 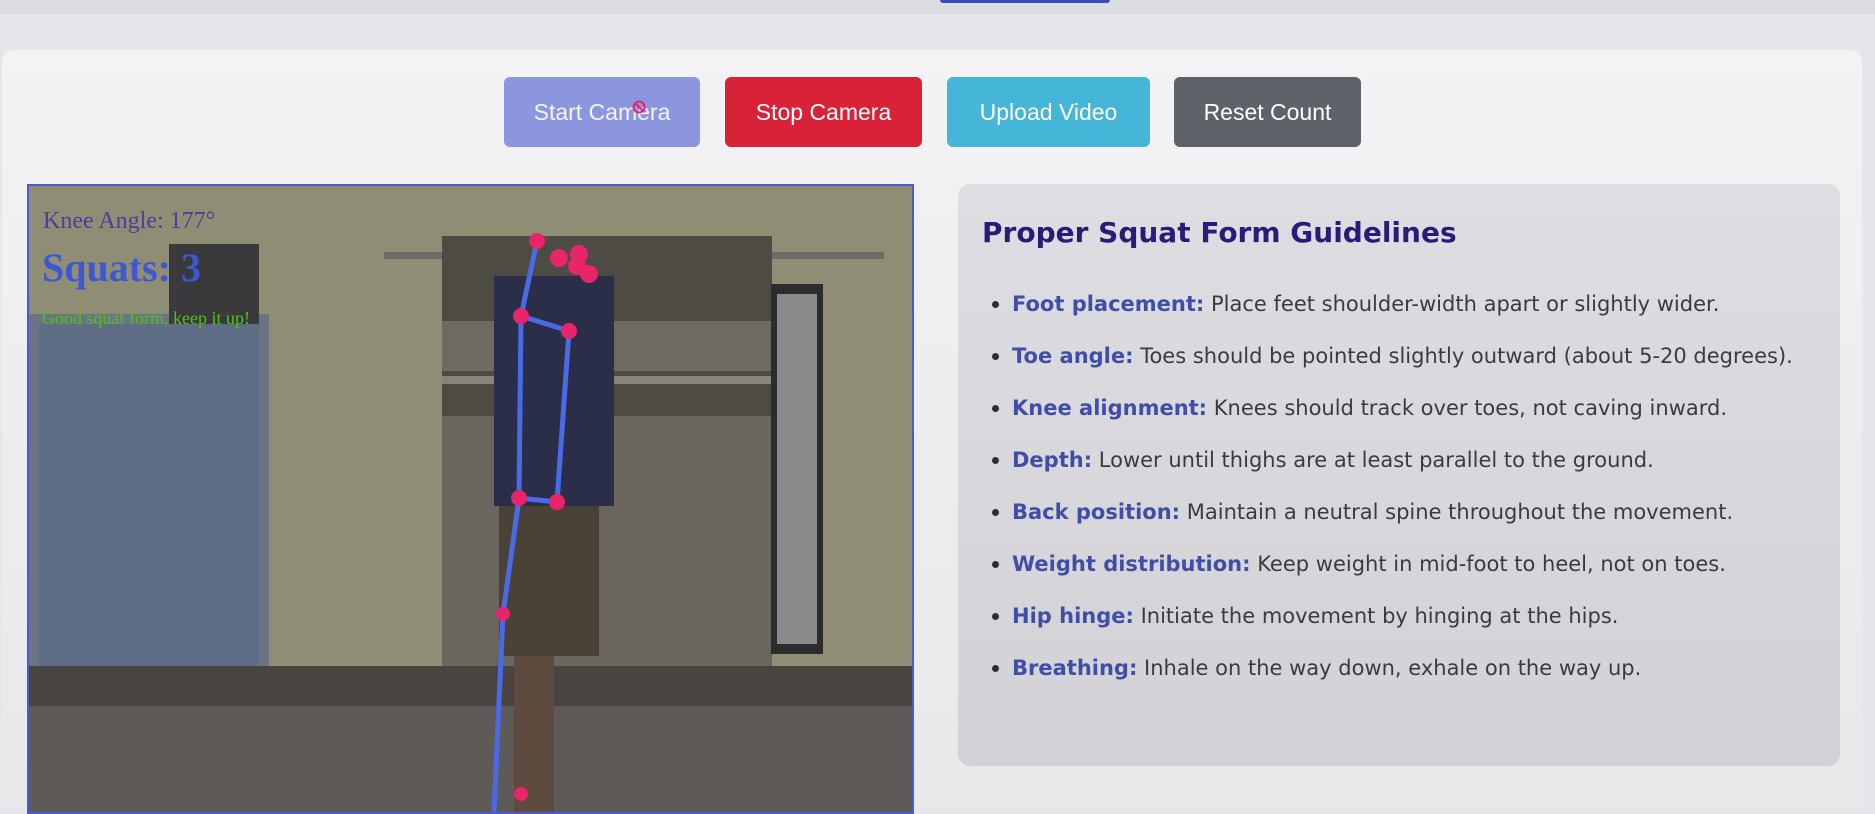 What do you see at coordinates (129, 221) in the screenshot?
I see `knee-angle-readout: Knee Angle: 177°` at bounding box center [129, 221].